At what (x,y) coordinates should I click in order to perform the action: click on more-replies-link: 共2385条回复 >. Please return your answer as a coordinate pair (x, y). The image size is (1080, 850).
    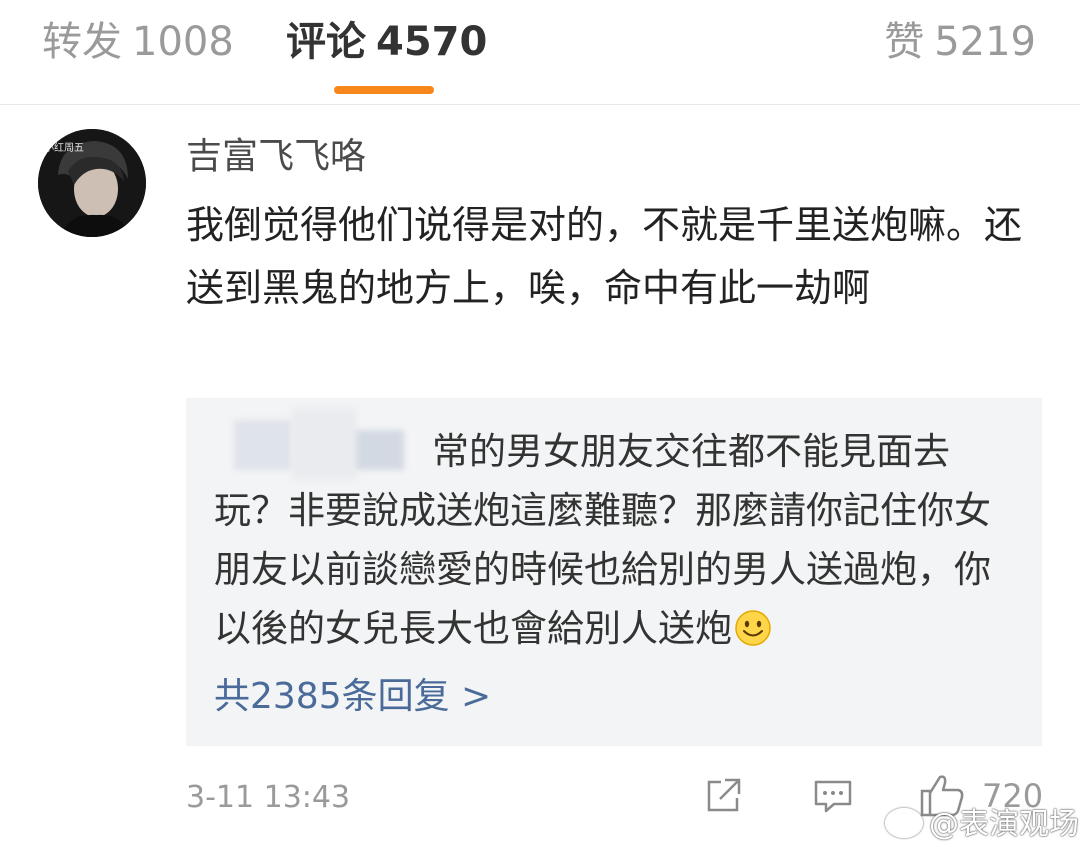
    Looking at the image, I should click on (352, 697).